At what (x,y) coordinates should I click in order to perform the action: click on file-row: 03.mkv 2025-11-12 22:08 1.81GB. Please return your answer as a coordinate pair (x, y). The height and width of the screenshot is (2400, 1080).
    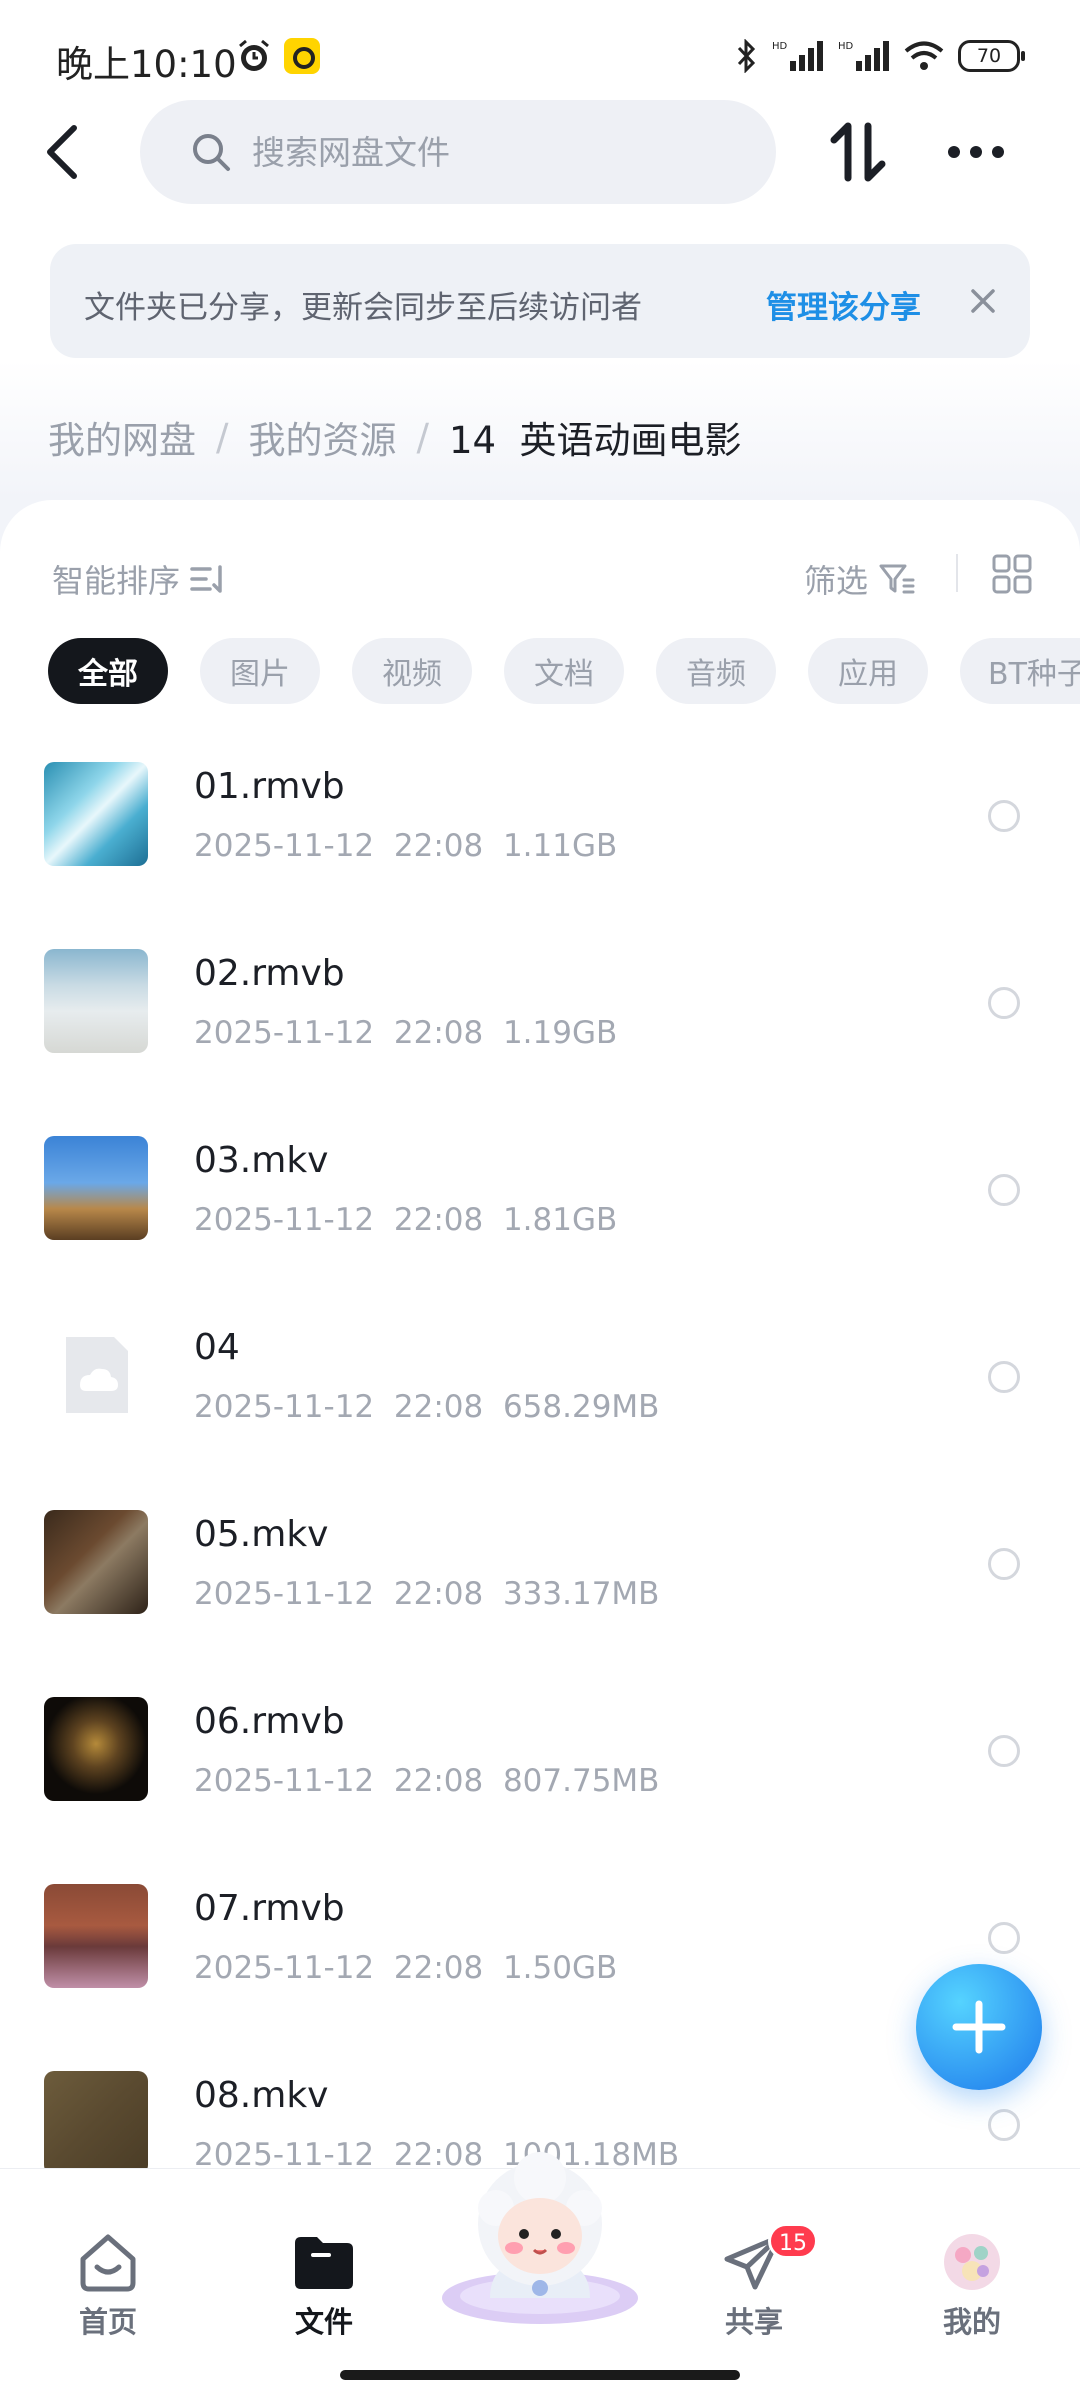
    Looking at the image, I should click on (540, 1217).